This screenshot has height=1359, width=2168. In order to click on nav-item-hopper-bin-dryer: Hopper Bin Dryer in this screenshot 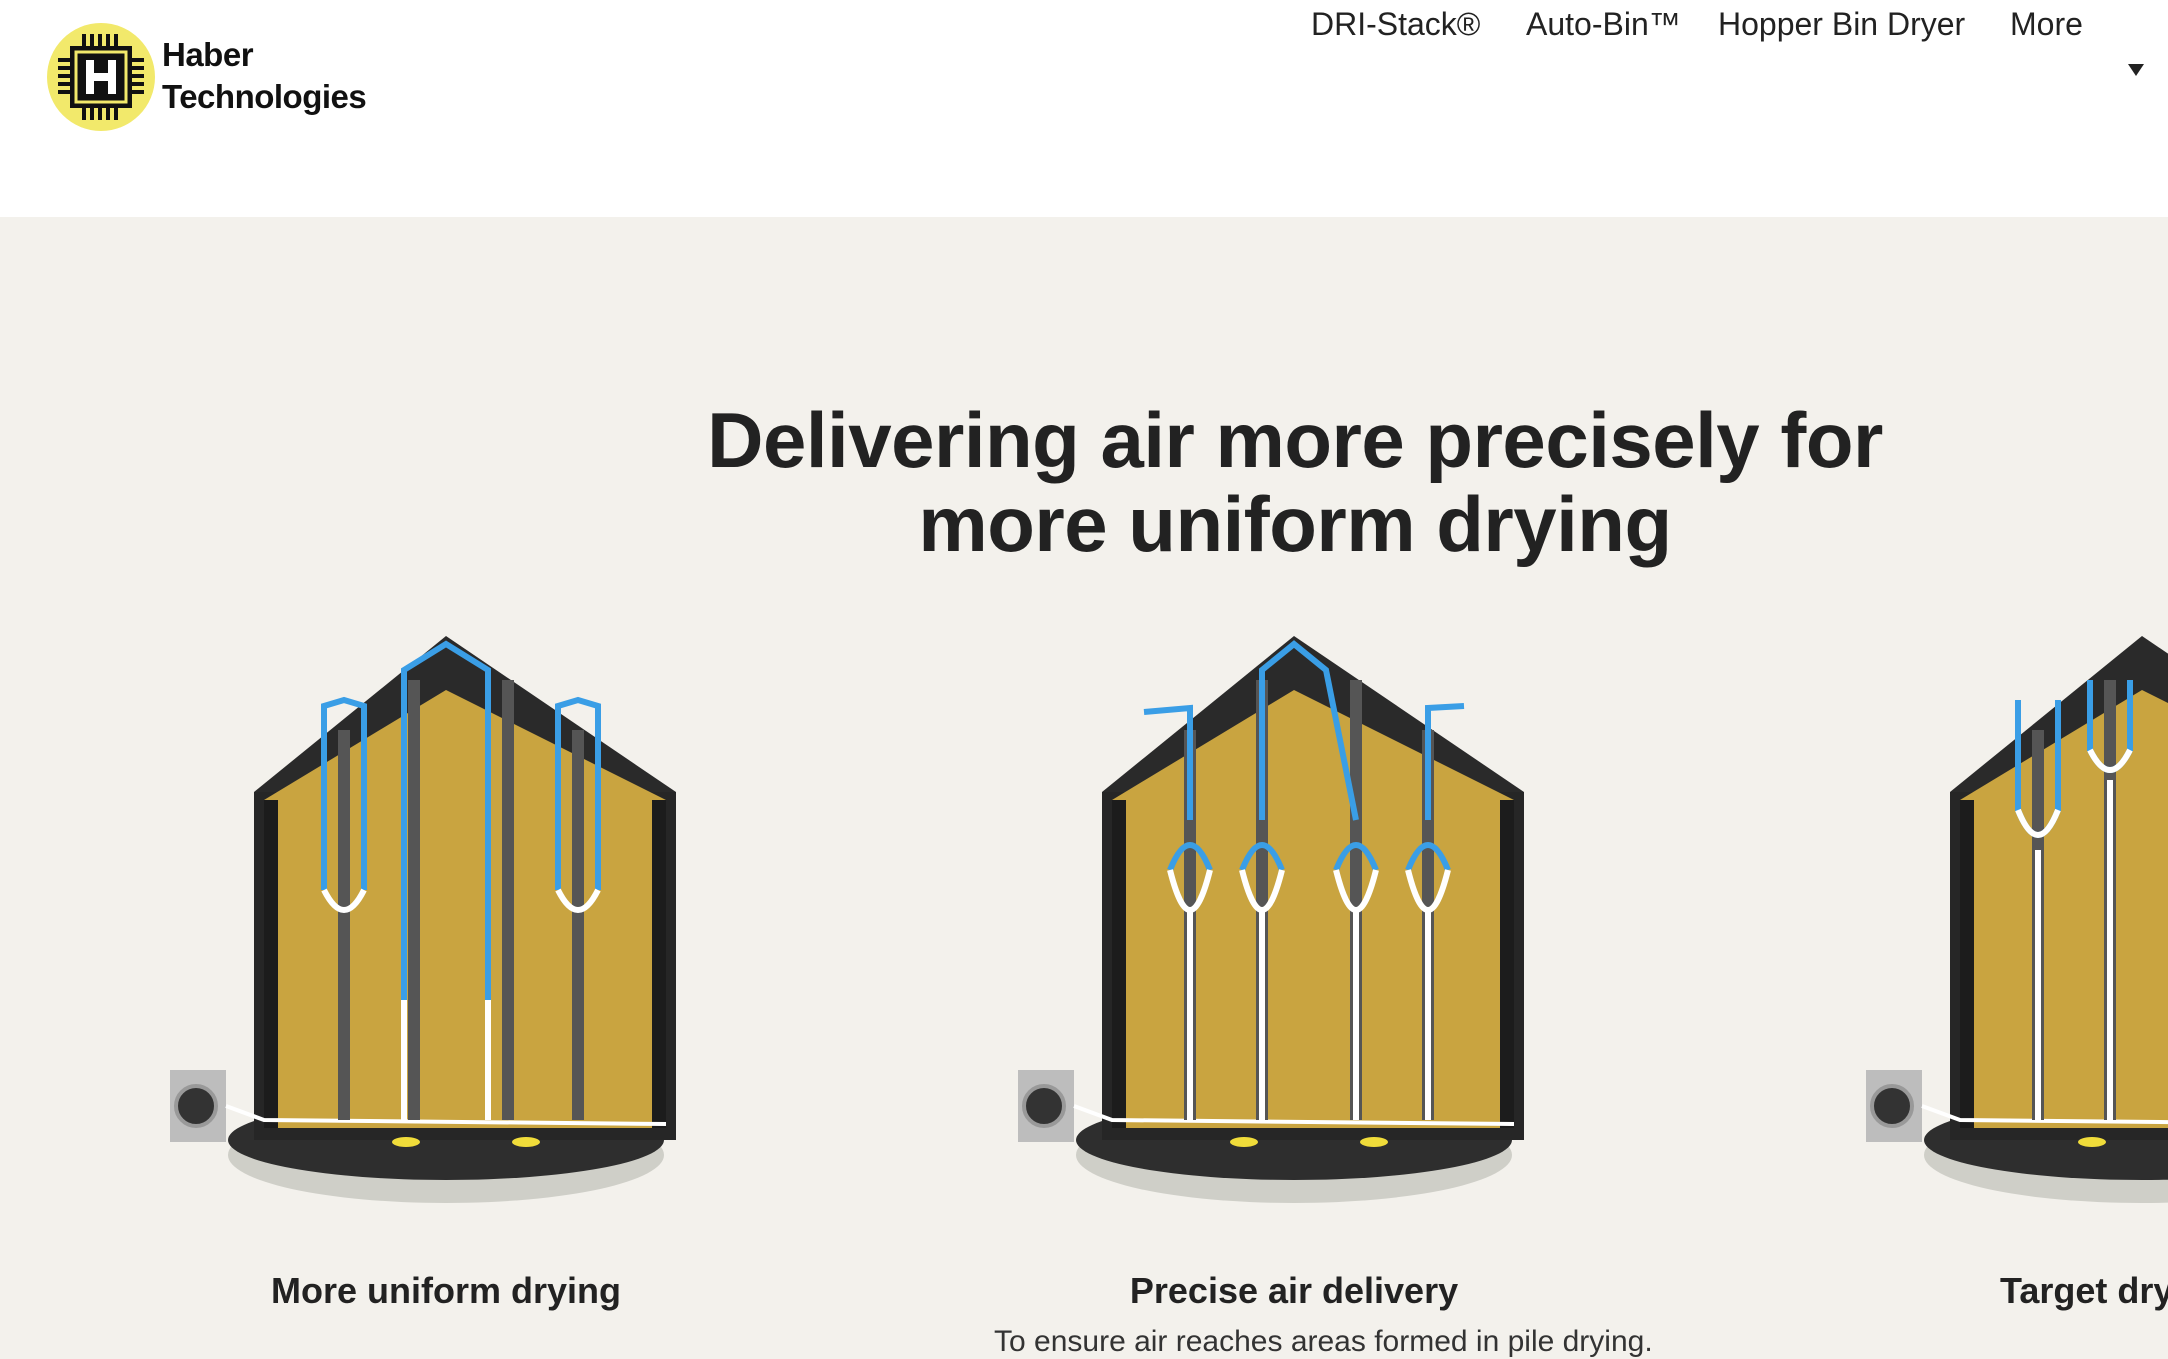, I will do `click(1841, 24)`.